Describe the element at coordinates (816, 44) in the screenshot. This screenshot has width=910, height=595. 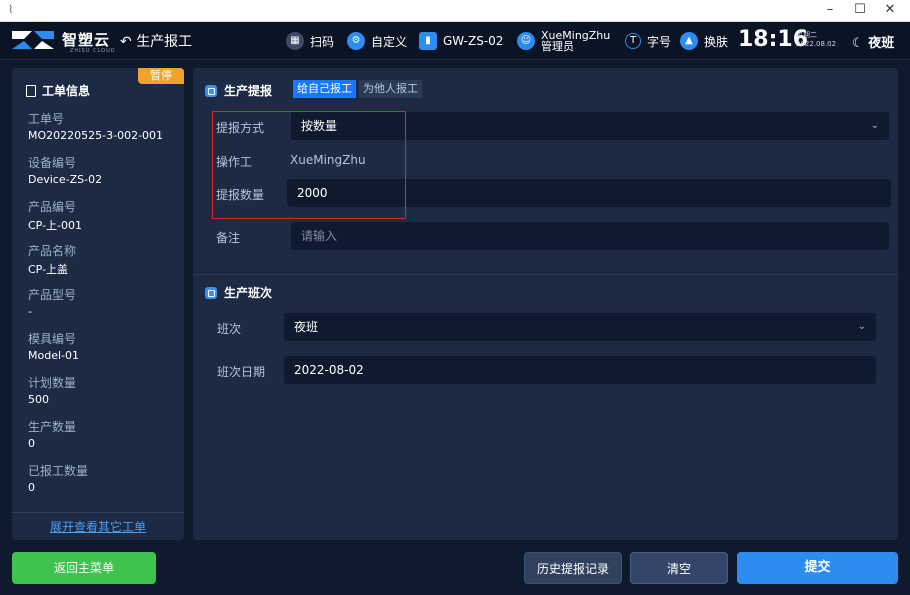
I see `clock-date: 2022.08.02` at that location.